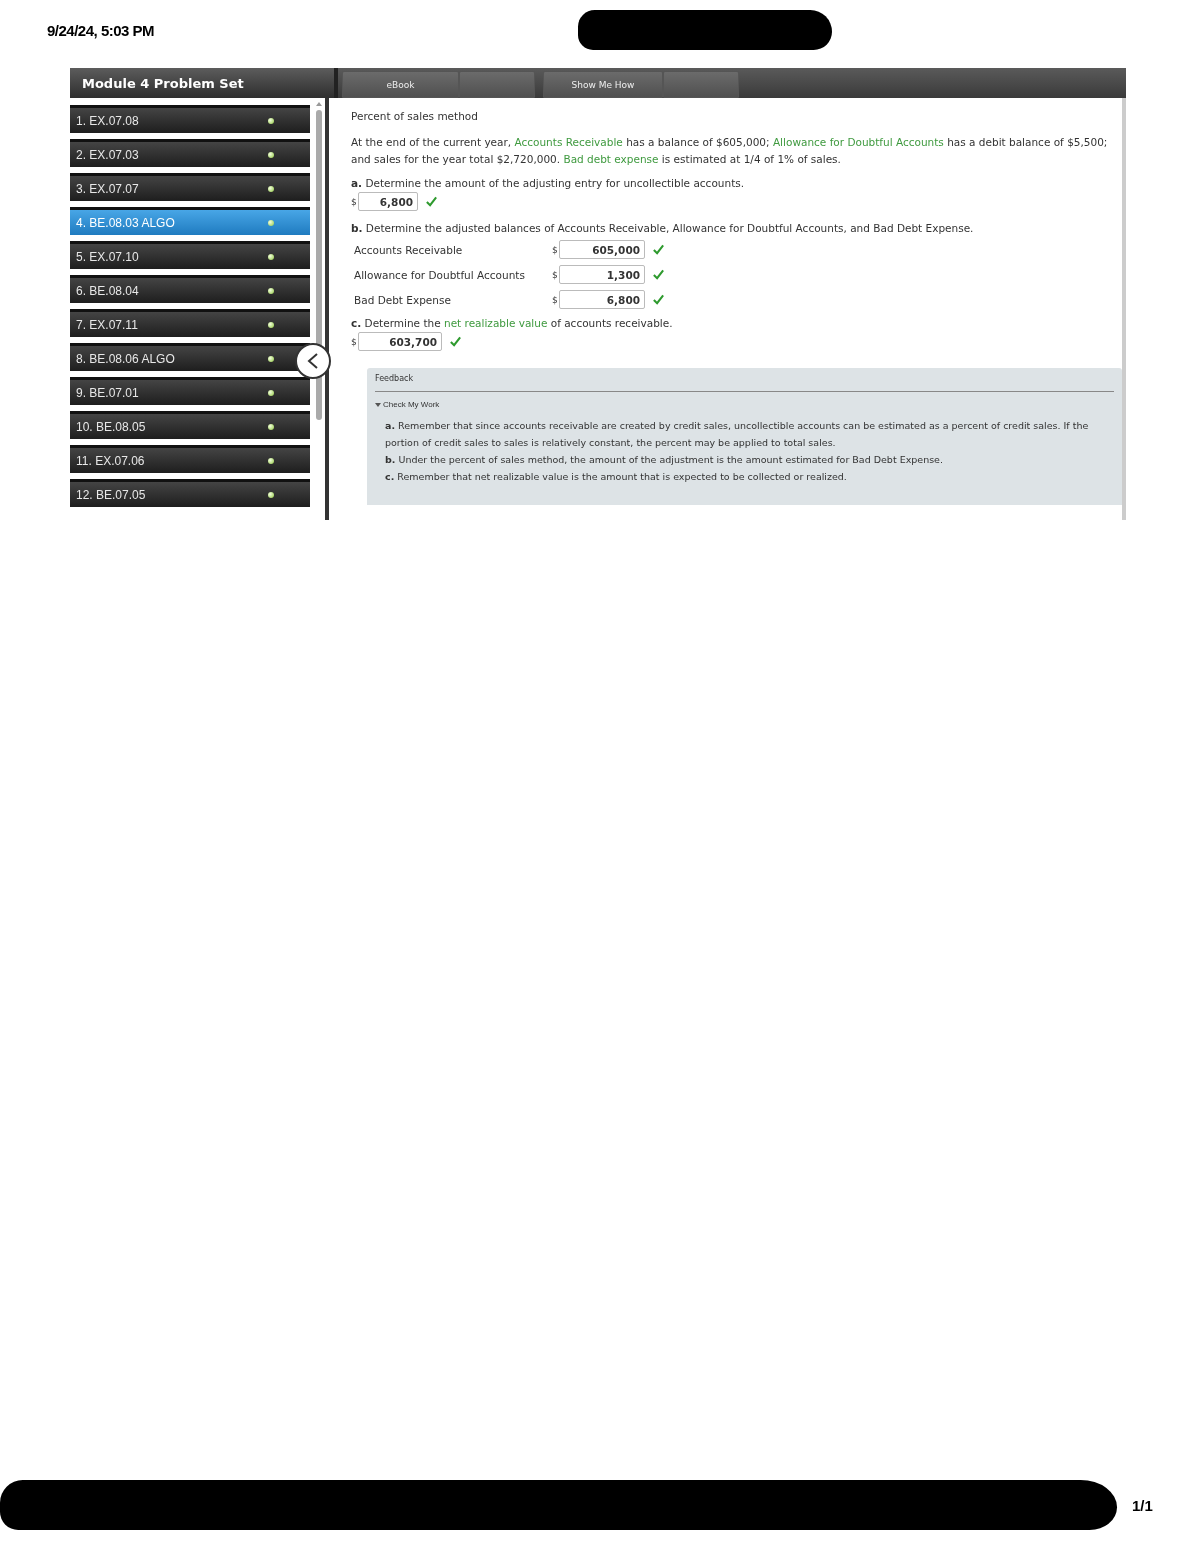  I want to click on problem-item: 8. BE.08.06 ALGO, so click(190, 357).